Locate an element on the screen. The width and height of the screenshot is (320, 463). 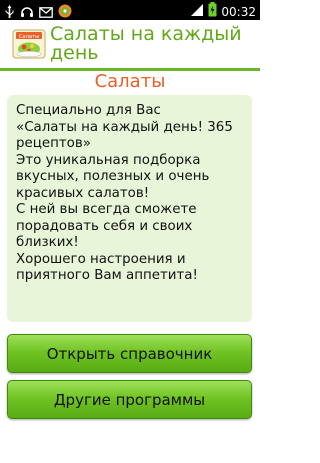
battery-icon is located at coordinates (212, 11).